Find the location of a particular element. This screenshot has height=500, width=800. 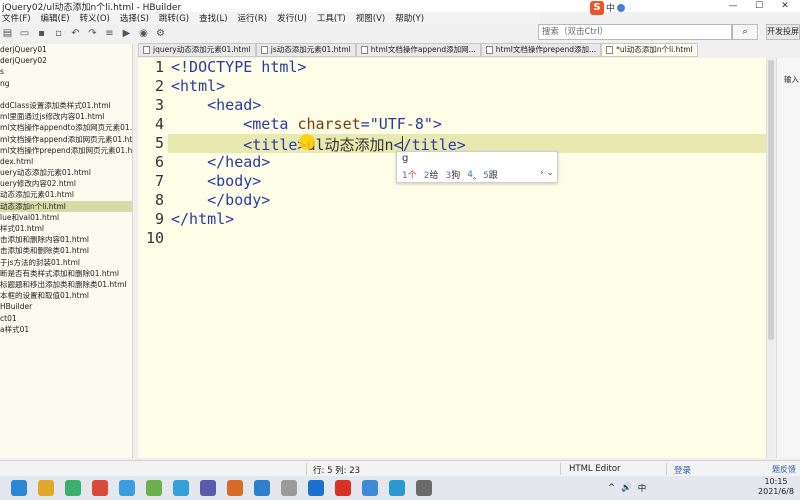

browser-icon: ◉ is located at coordinates (143, 33).